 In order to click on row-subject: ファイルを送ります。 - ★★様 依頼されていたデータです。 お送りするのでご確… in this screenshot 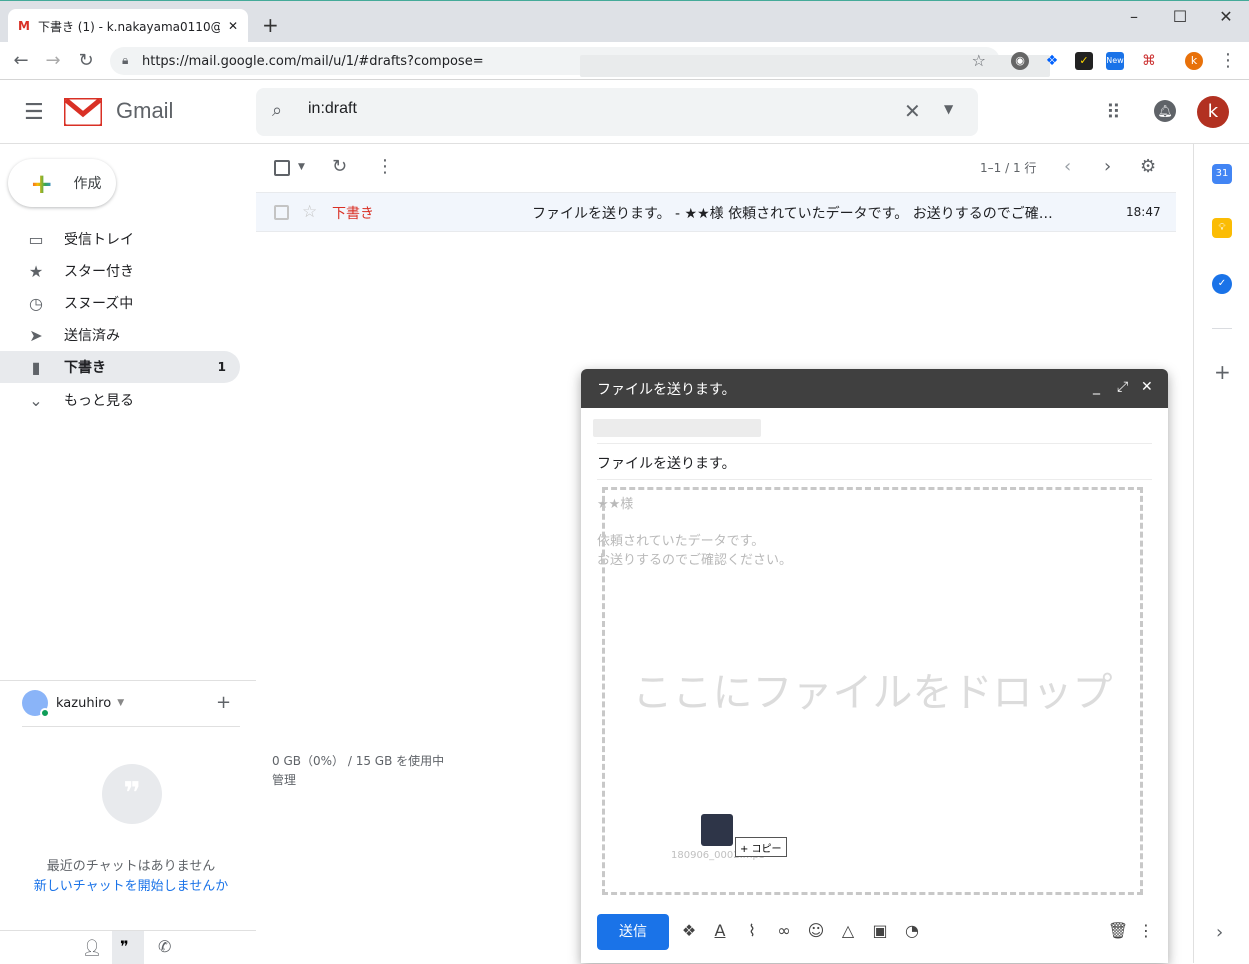, I will do `click(792, 214)`.